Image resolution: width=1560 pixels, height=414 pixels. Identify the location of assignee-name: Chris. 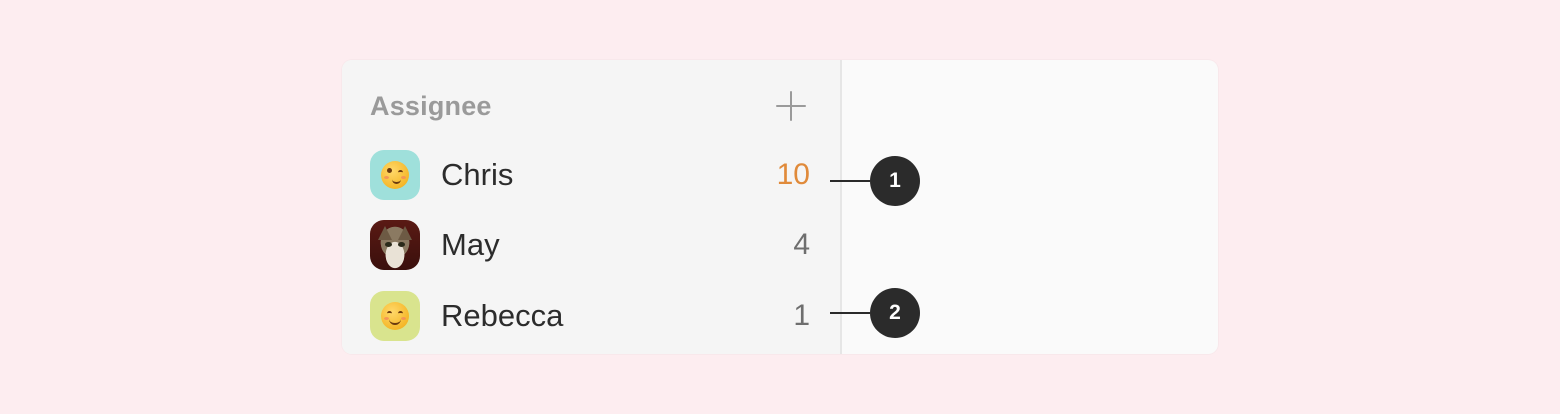
(477, 174).